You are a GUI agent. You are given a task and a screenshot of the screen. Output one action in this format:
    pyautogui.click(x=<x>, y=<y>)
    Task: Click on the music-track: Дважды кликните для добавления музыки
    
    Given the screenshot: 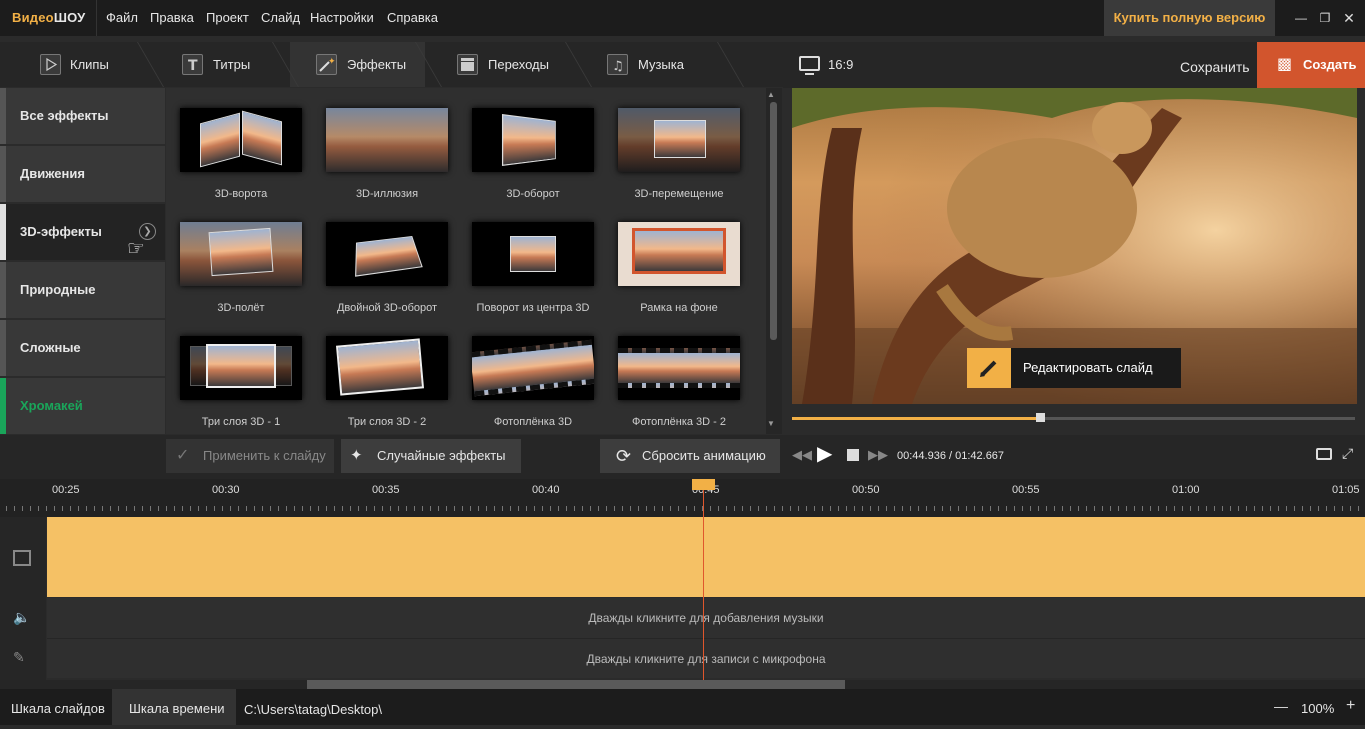 What is the action you would take?
    pyautogui.click(x=706, y=618)
    